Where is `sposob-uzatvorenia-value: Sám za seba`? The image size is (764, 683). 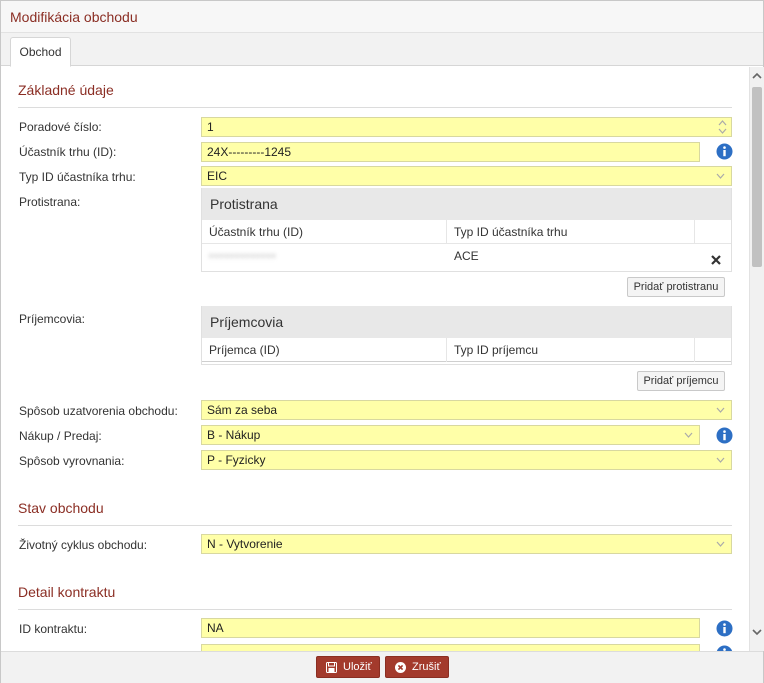
sposob-uzatvorenia-value: Sám za seba is located at coordinates (242, 410).